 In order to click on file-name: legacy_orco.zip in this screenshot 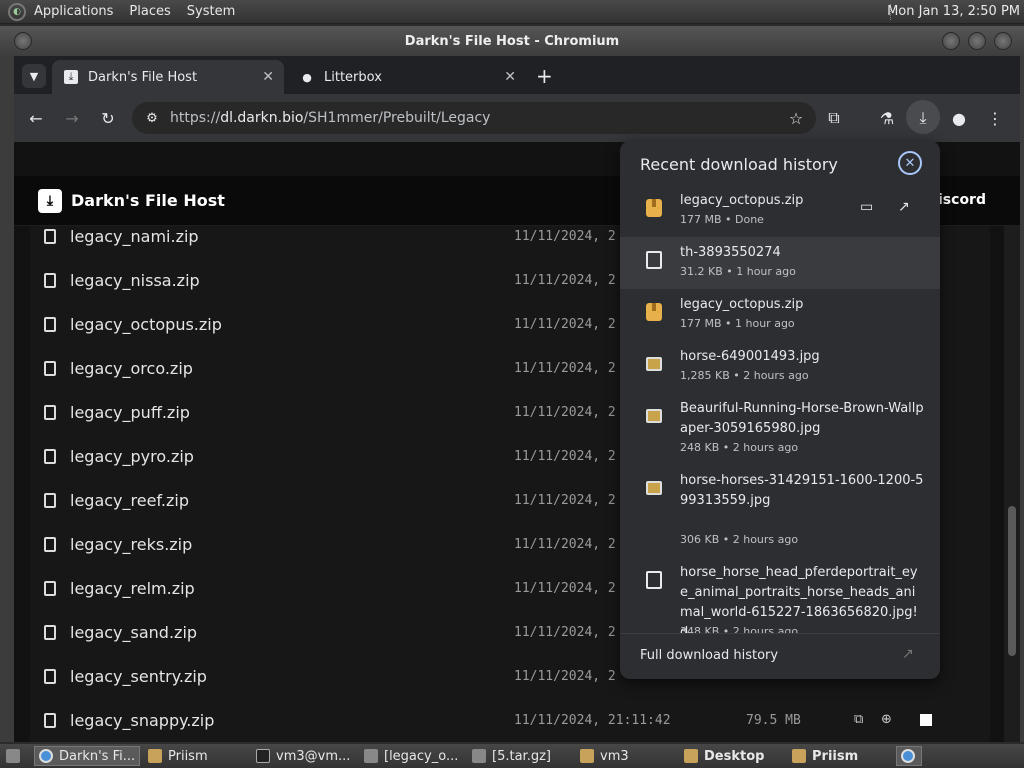, I will do `click(131, 368)`.